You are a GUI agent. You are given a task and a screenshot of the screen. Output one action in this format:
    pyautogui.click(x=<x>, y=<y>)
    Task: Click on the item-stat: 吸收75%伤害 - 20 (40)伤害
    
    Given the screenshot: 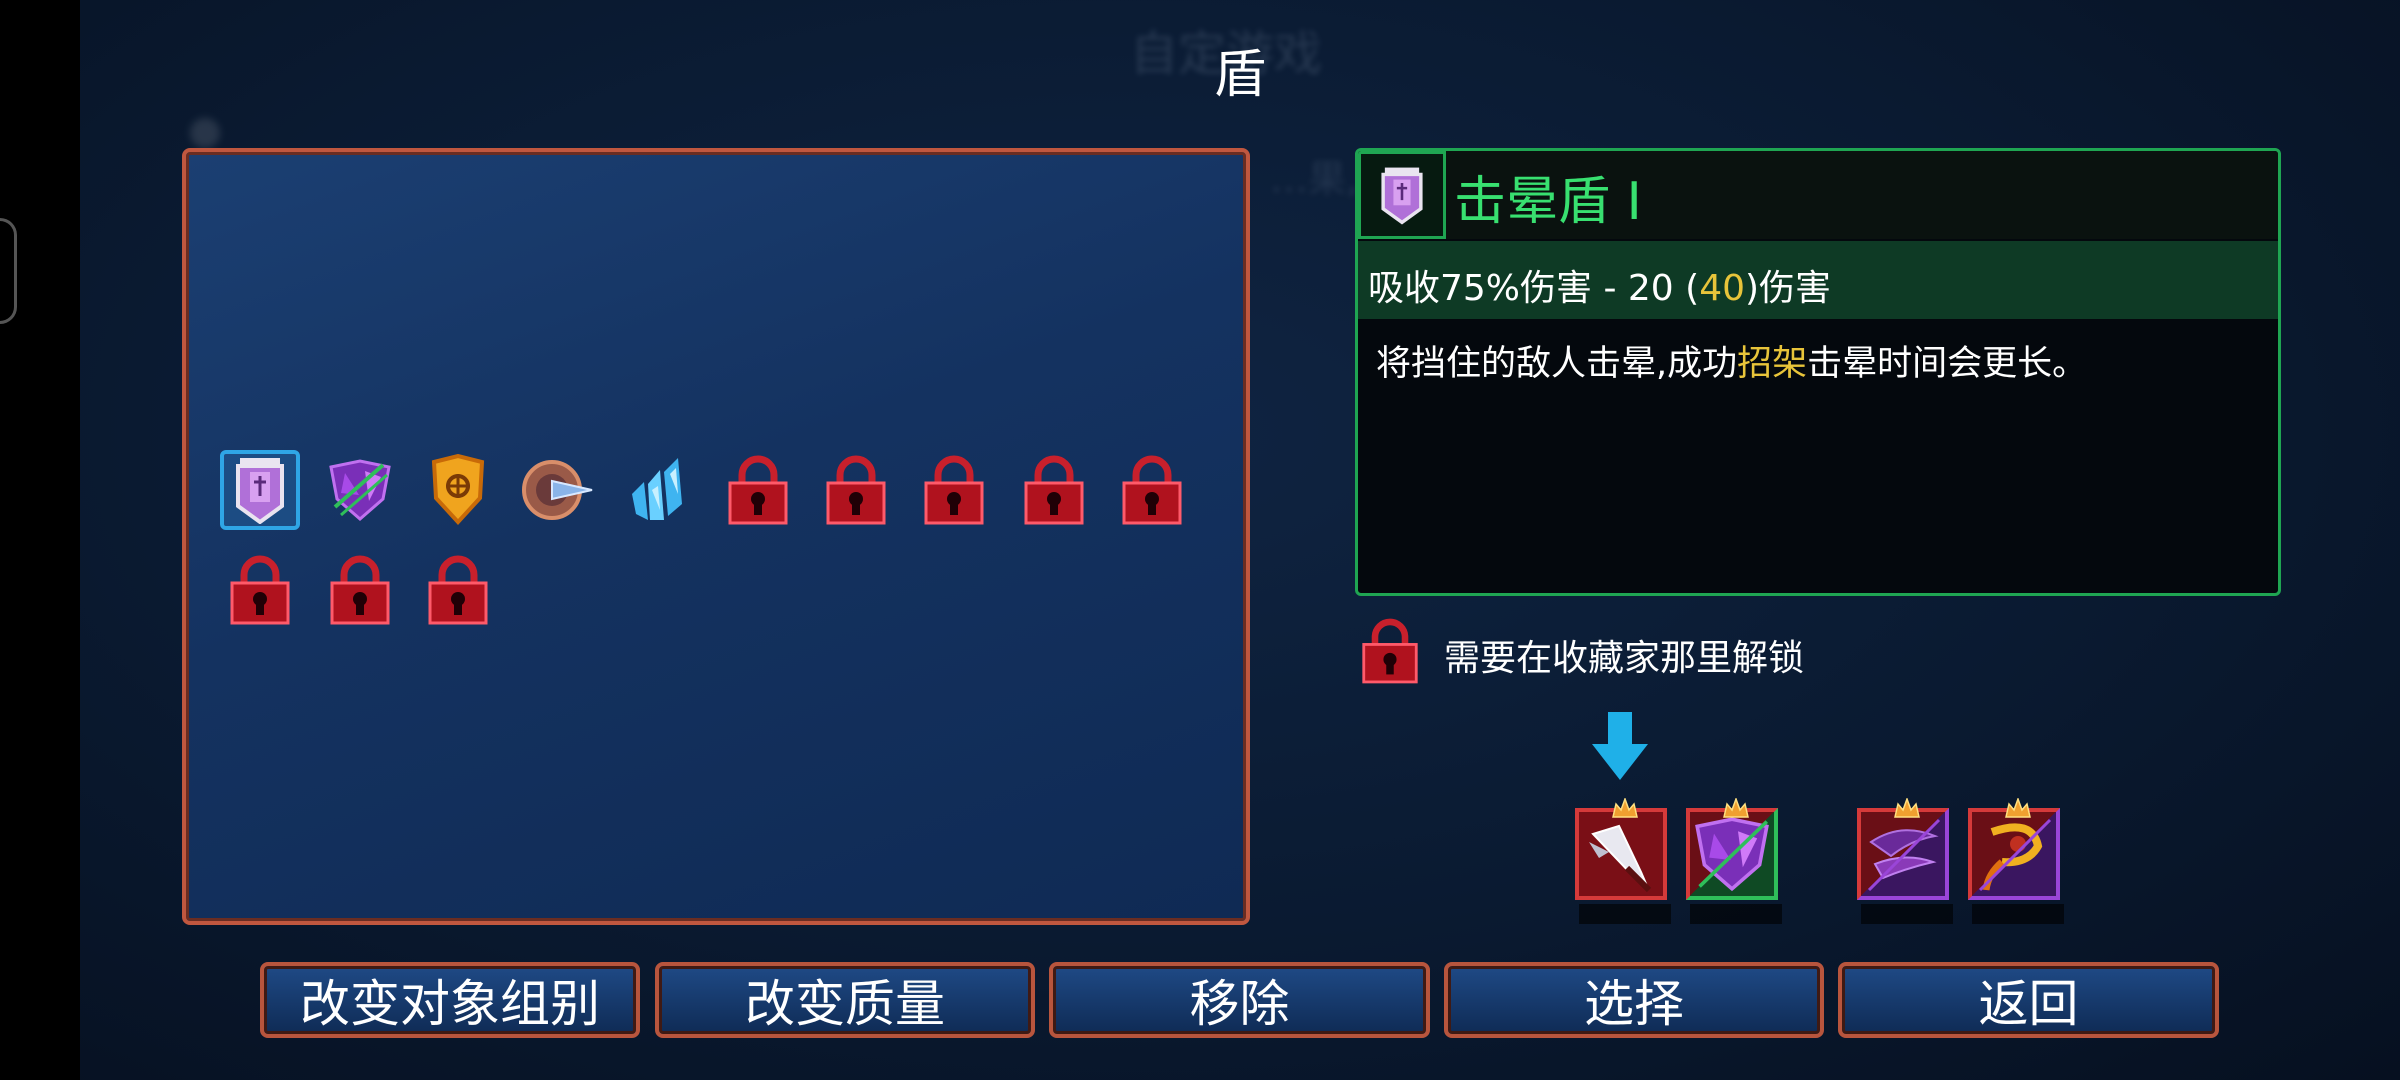 What is the action you would take?
    pyautogui.click(x=1599, y=285)
    